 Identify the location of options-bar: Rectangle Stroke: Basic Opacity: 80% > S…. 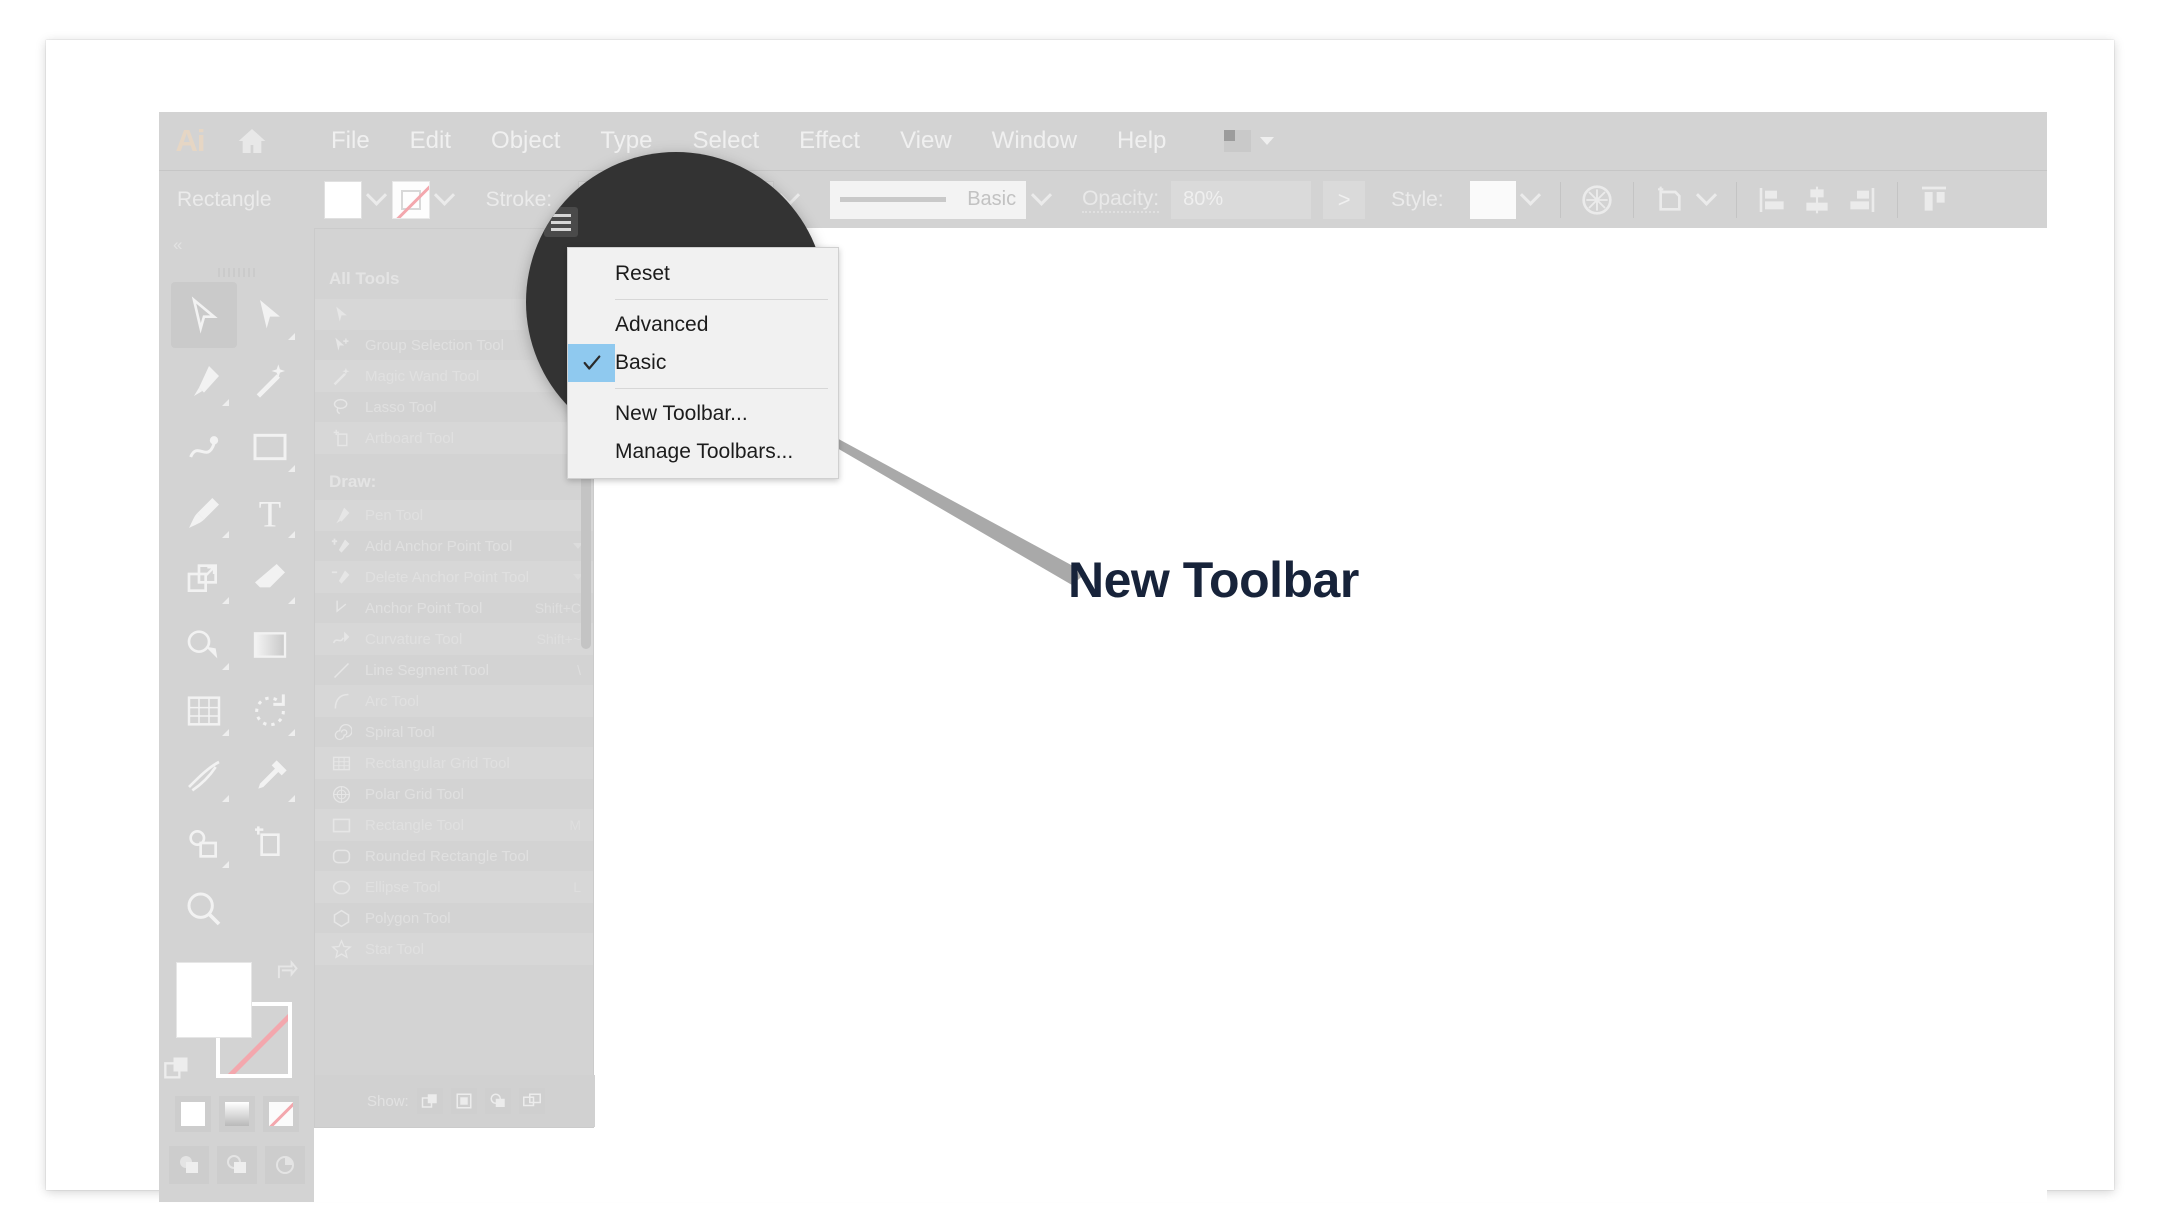
(1103, 199).